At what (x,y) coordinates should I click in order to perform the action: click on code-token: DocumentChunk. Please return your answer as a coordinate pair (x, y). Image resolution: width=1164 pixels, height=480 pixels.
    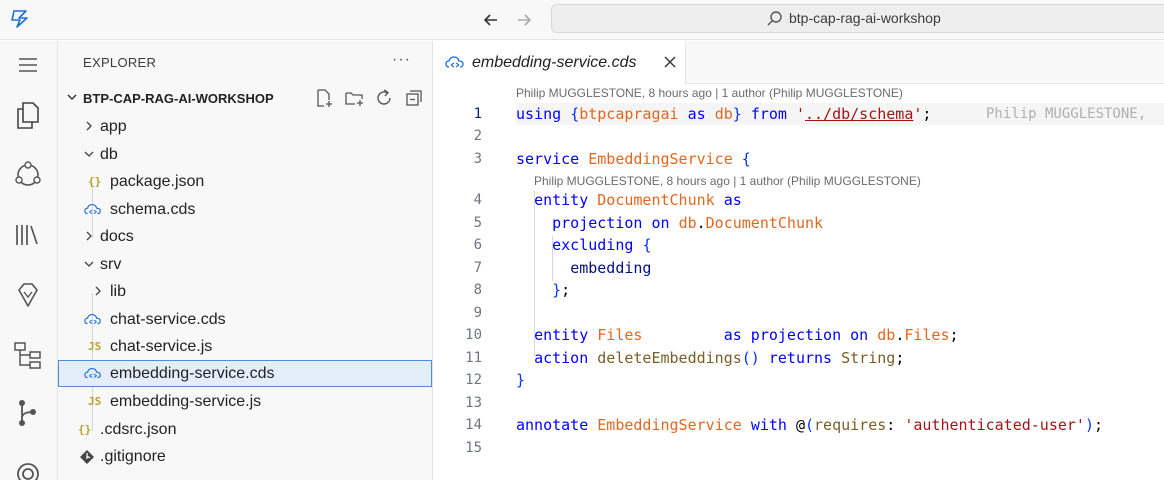
    Looking at the image, I should click on (656, 200).